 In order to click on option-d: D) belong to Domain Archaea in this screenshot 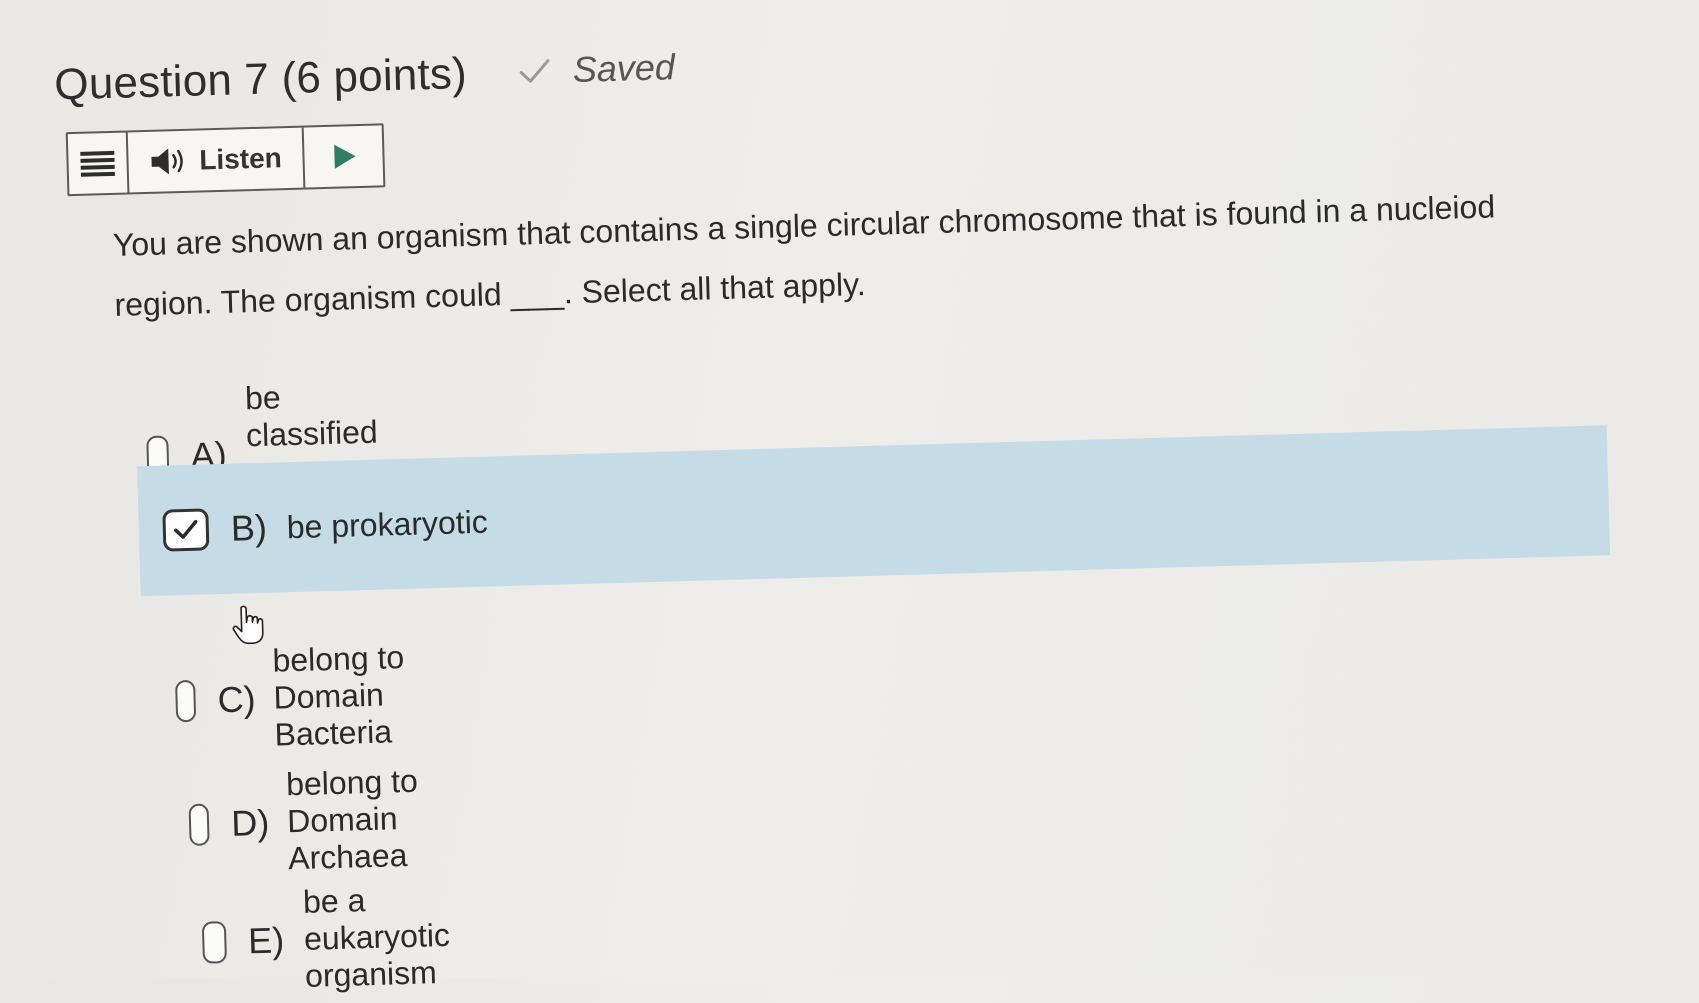, I will do `click(311, 821)`.